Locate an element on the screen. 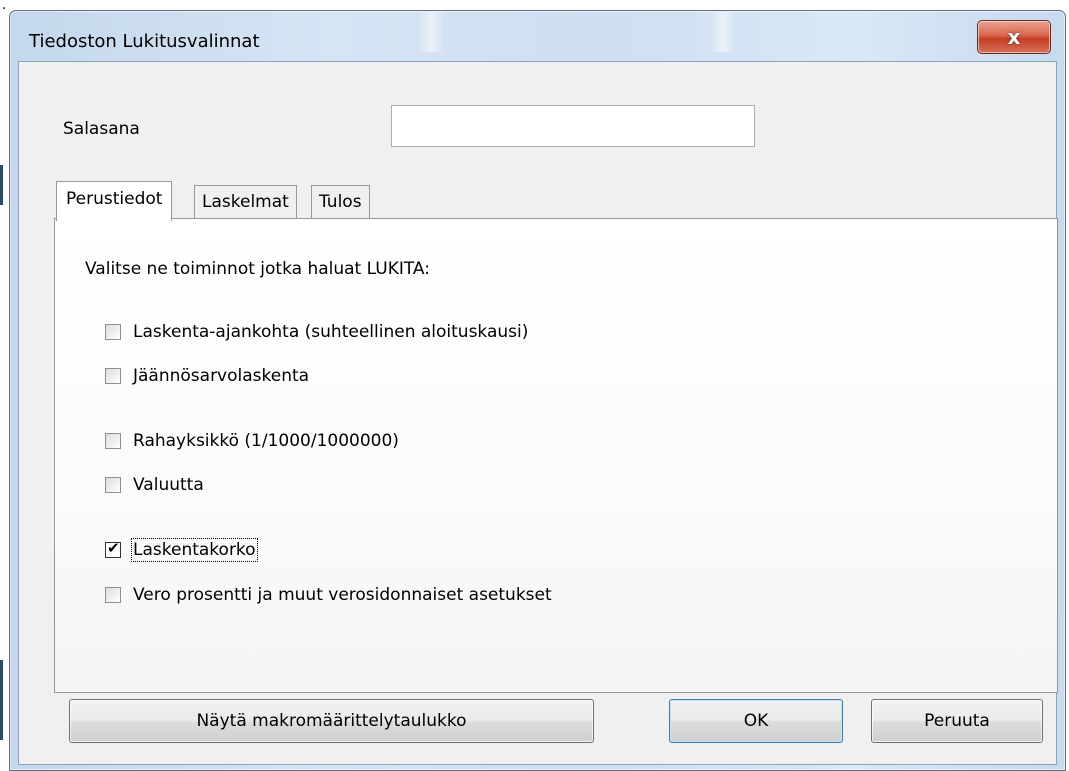 Image resolution: width=1069 pixels, height=771 pixels. option-row: Rahayksikkö (1/1000/1000000) is located at coordinates (252, 441).